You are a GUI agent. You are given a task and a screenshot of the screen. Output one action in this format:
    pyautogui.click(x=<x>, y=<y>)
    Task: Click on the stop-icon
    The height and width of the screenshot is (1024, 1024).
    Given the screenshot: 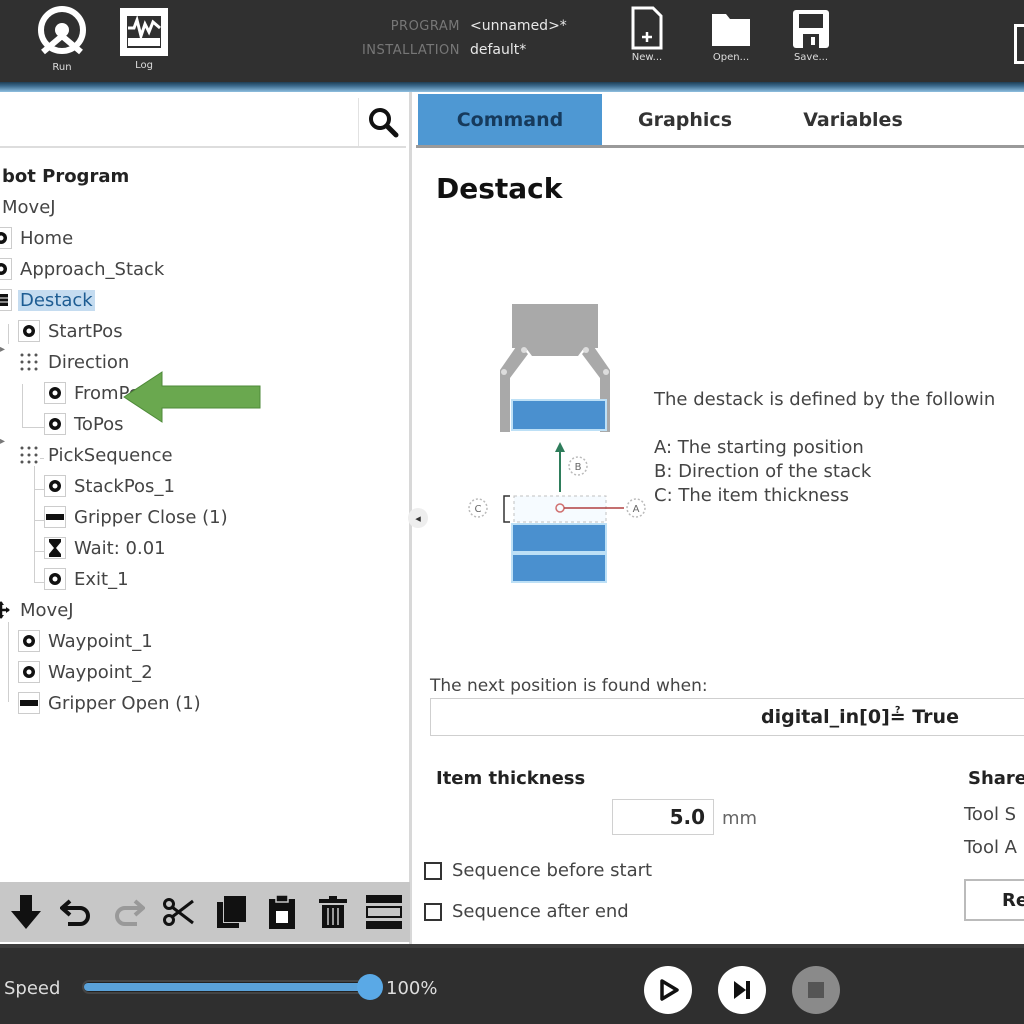 What is the action you would take?
    pyautogui.click(x=816, y=990)
    